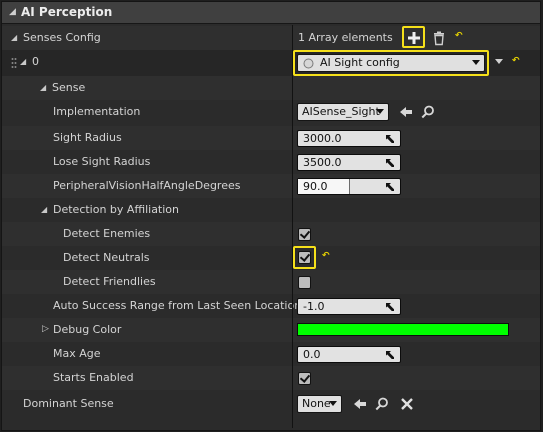 This screenshot has height=432, width=543. What do you see at coordinates (271, 330) in the screenshot?
I see `row-debug-color: ▷ Debug Color` at bounding box center [271, 330].